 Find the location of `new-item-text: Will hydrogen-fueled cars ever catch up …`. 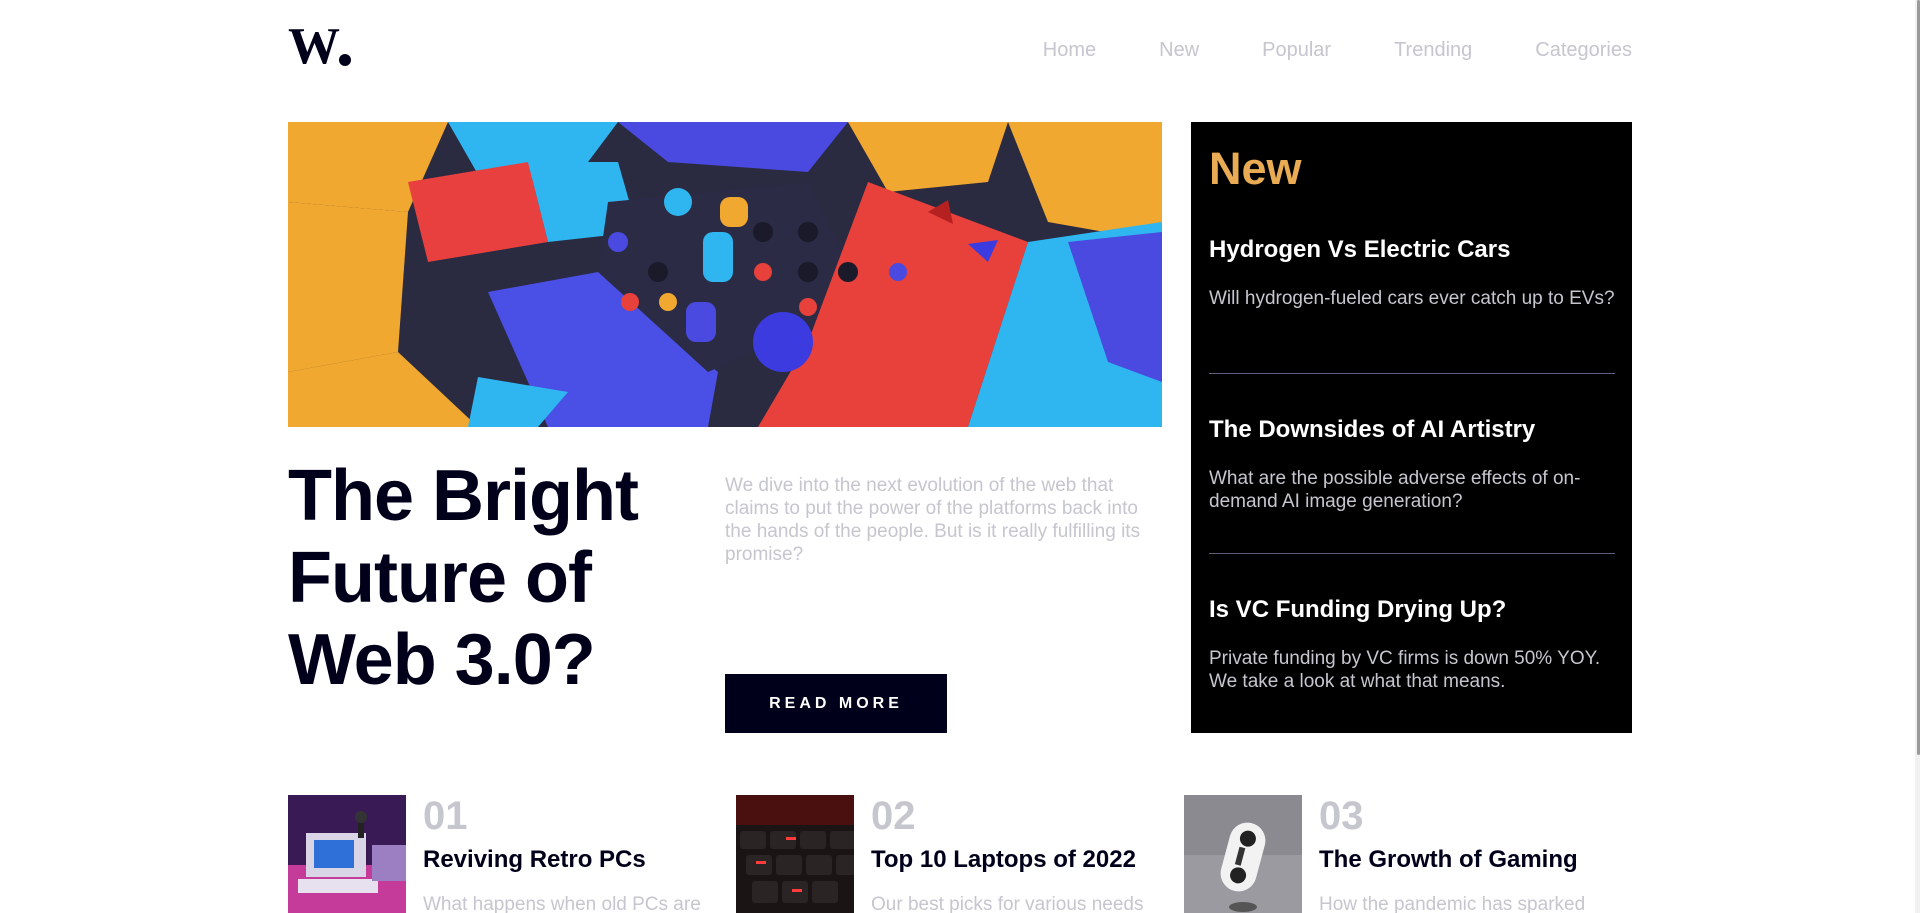

new-item-text: Will hydrogen-fueled cars ever catch up … is located at coordinates (1412, 298).